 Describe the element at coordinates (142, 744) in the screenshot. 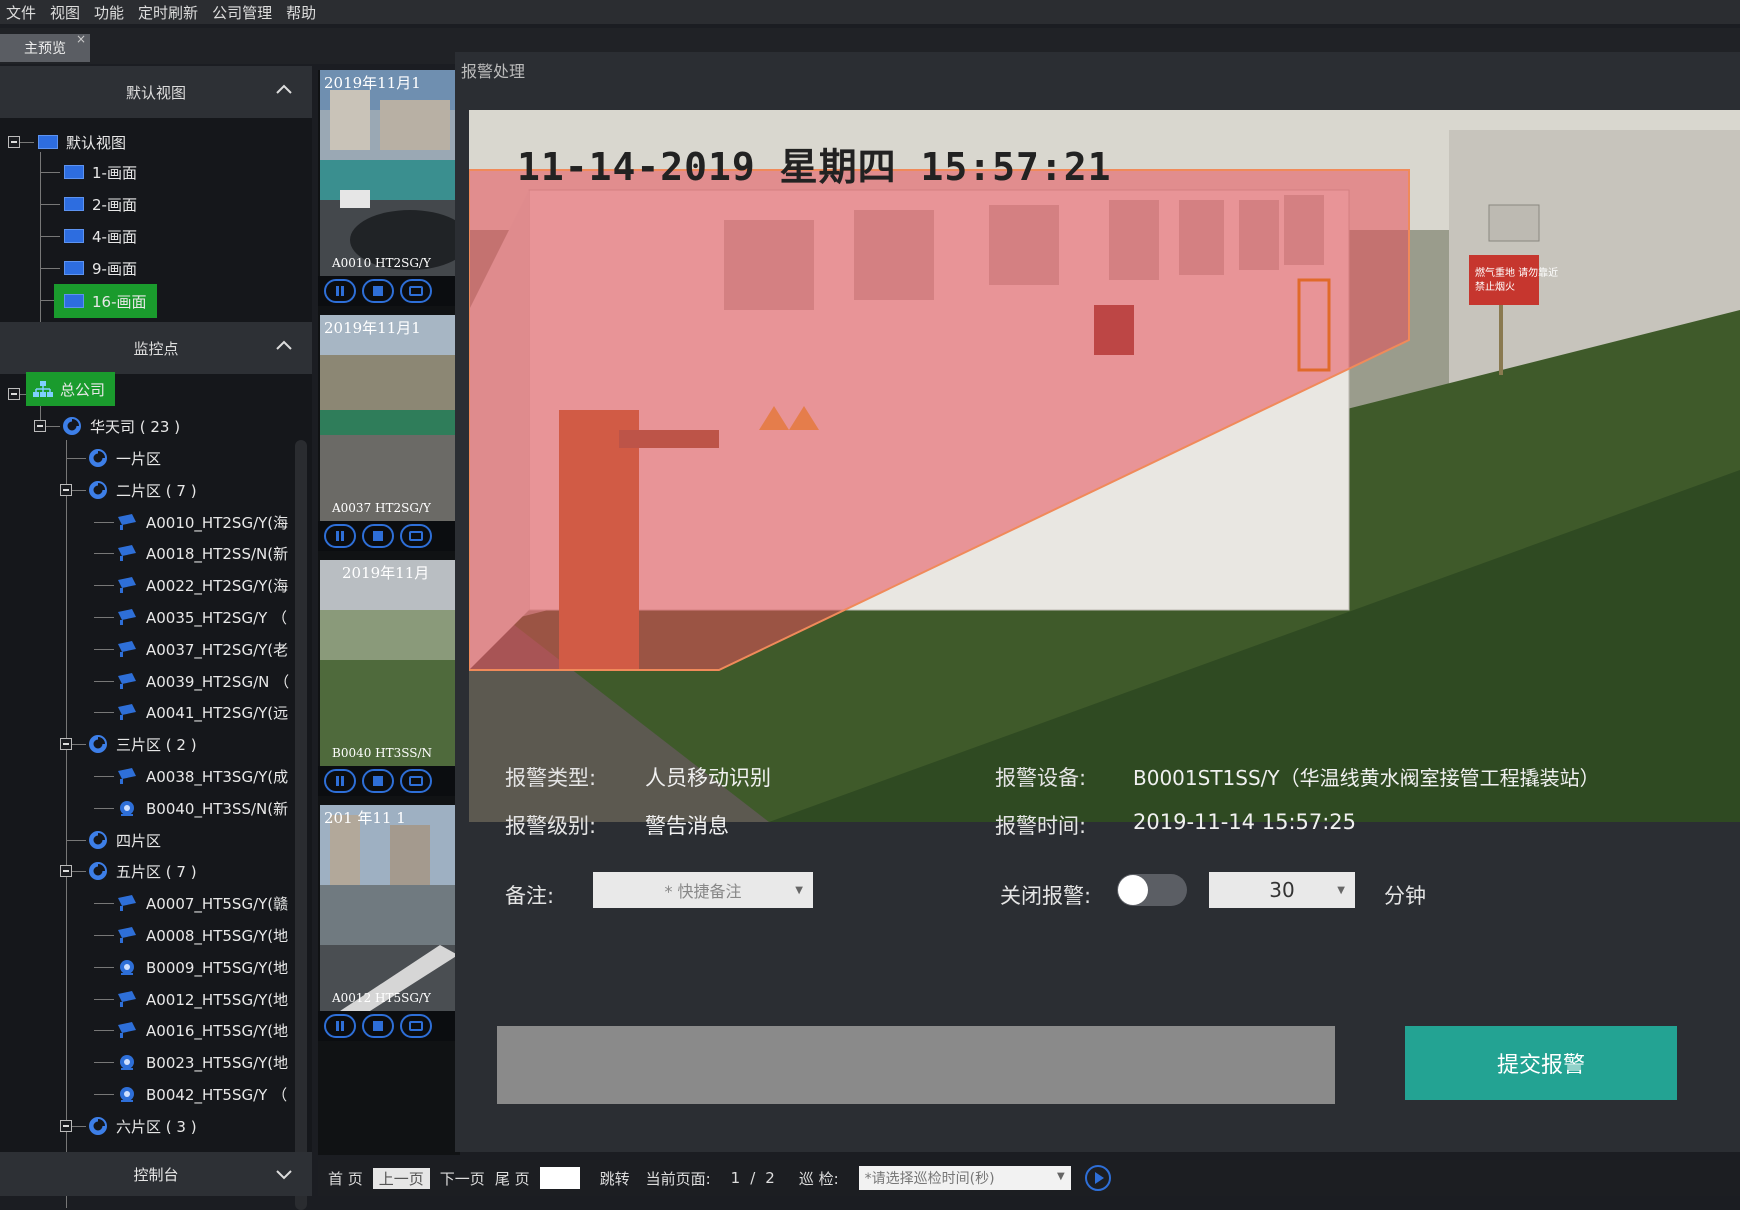

I see `tree-region-node: 三片区 ( 2 )` at that location.